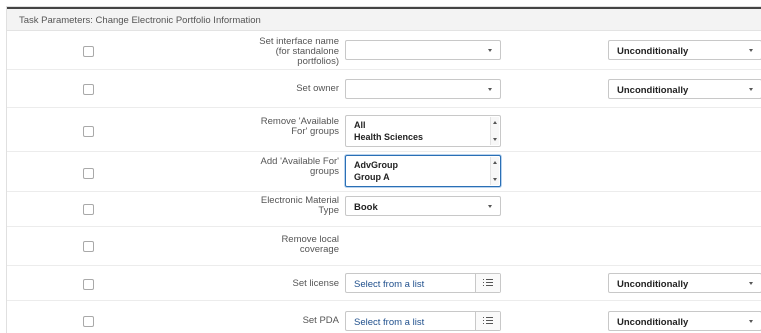  I want to click on license-label: Set license, so click(315, 284).